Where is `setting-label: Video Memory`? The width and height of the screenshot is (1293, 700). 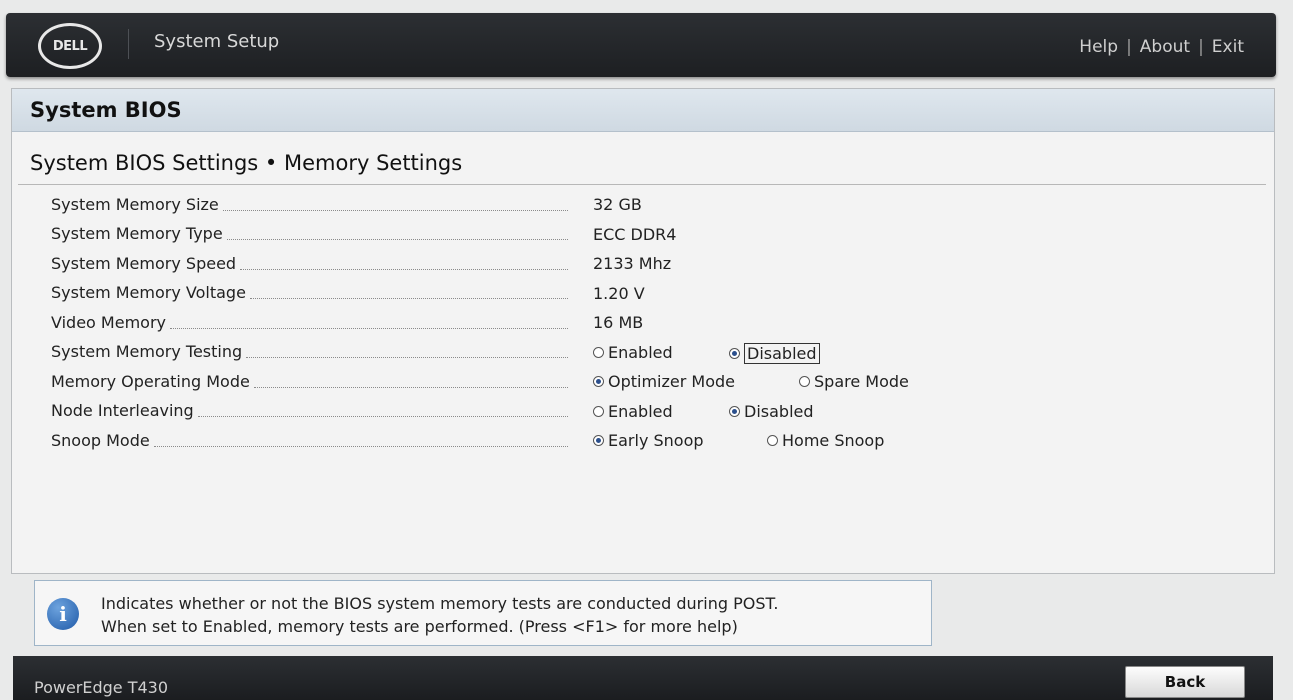
setting-label: Video Memory is located at coordinates (108, 322).